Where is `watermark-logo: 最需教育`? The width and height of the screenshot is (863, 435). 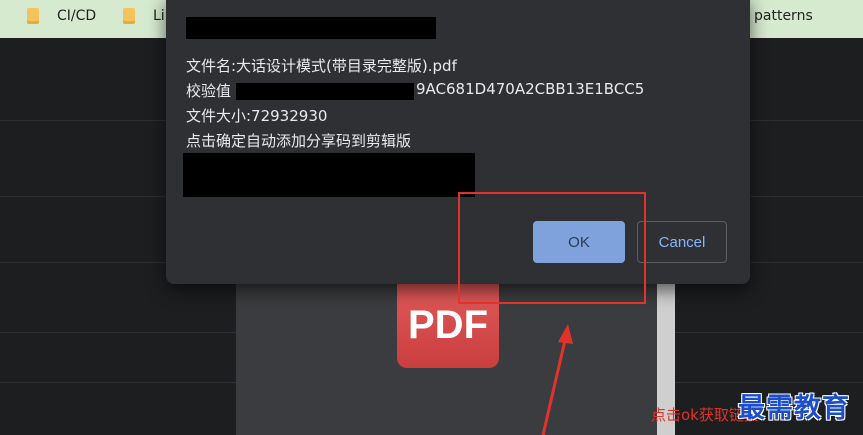 watermark-logo: 最需教育 is located at coordinates (794, 408).